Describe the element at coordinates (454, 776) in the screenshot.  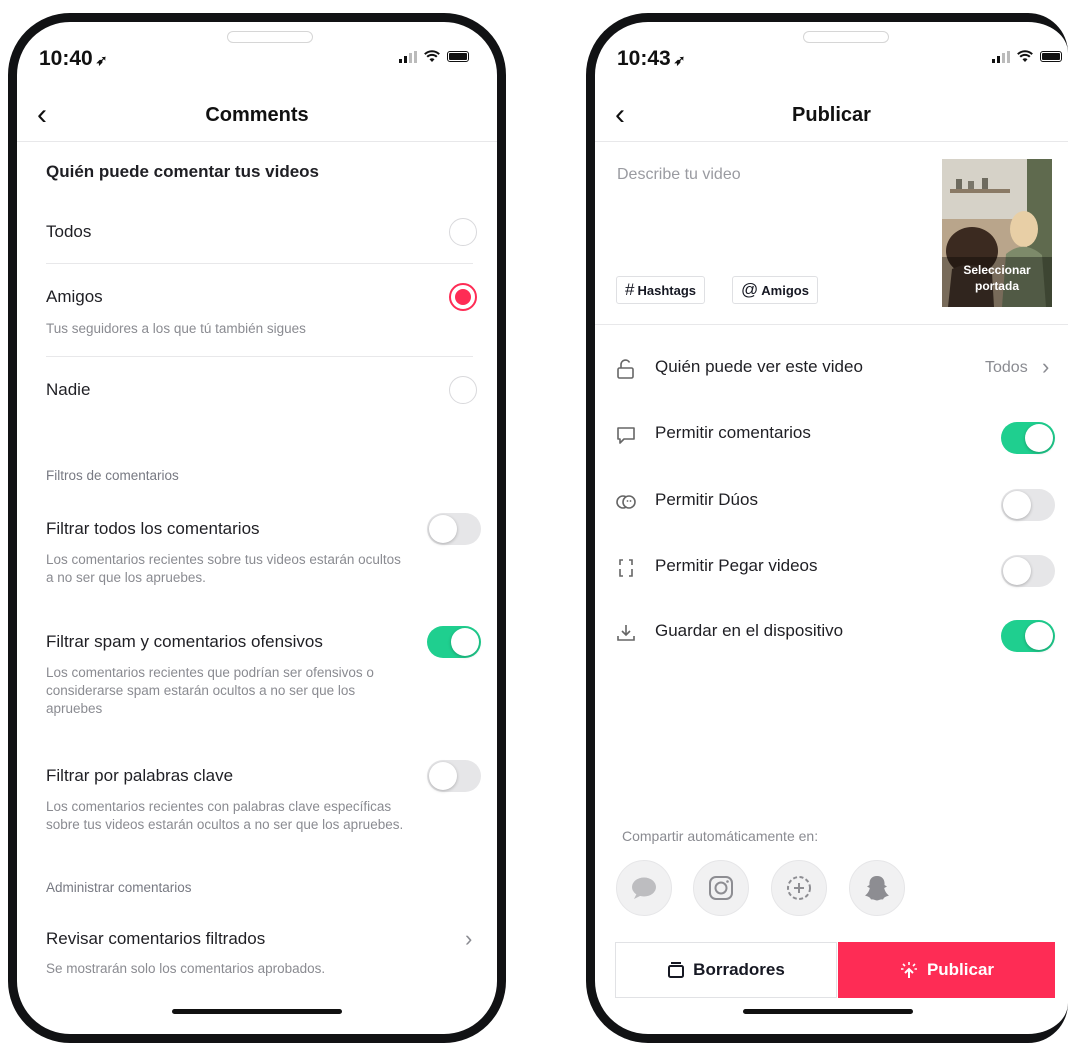
I see `filter-keywords-toggle` at that location.